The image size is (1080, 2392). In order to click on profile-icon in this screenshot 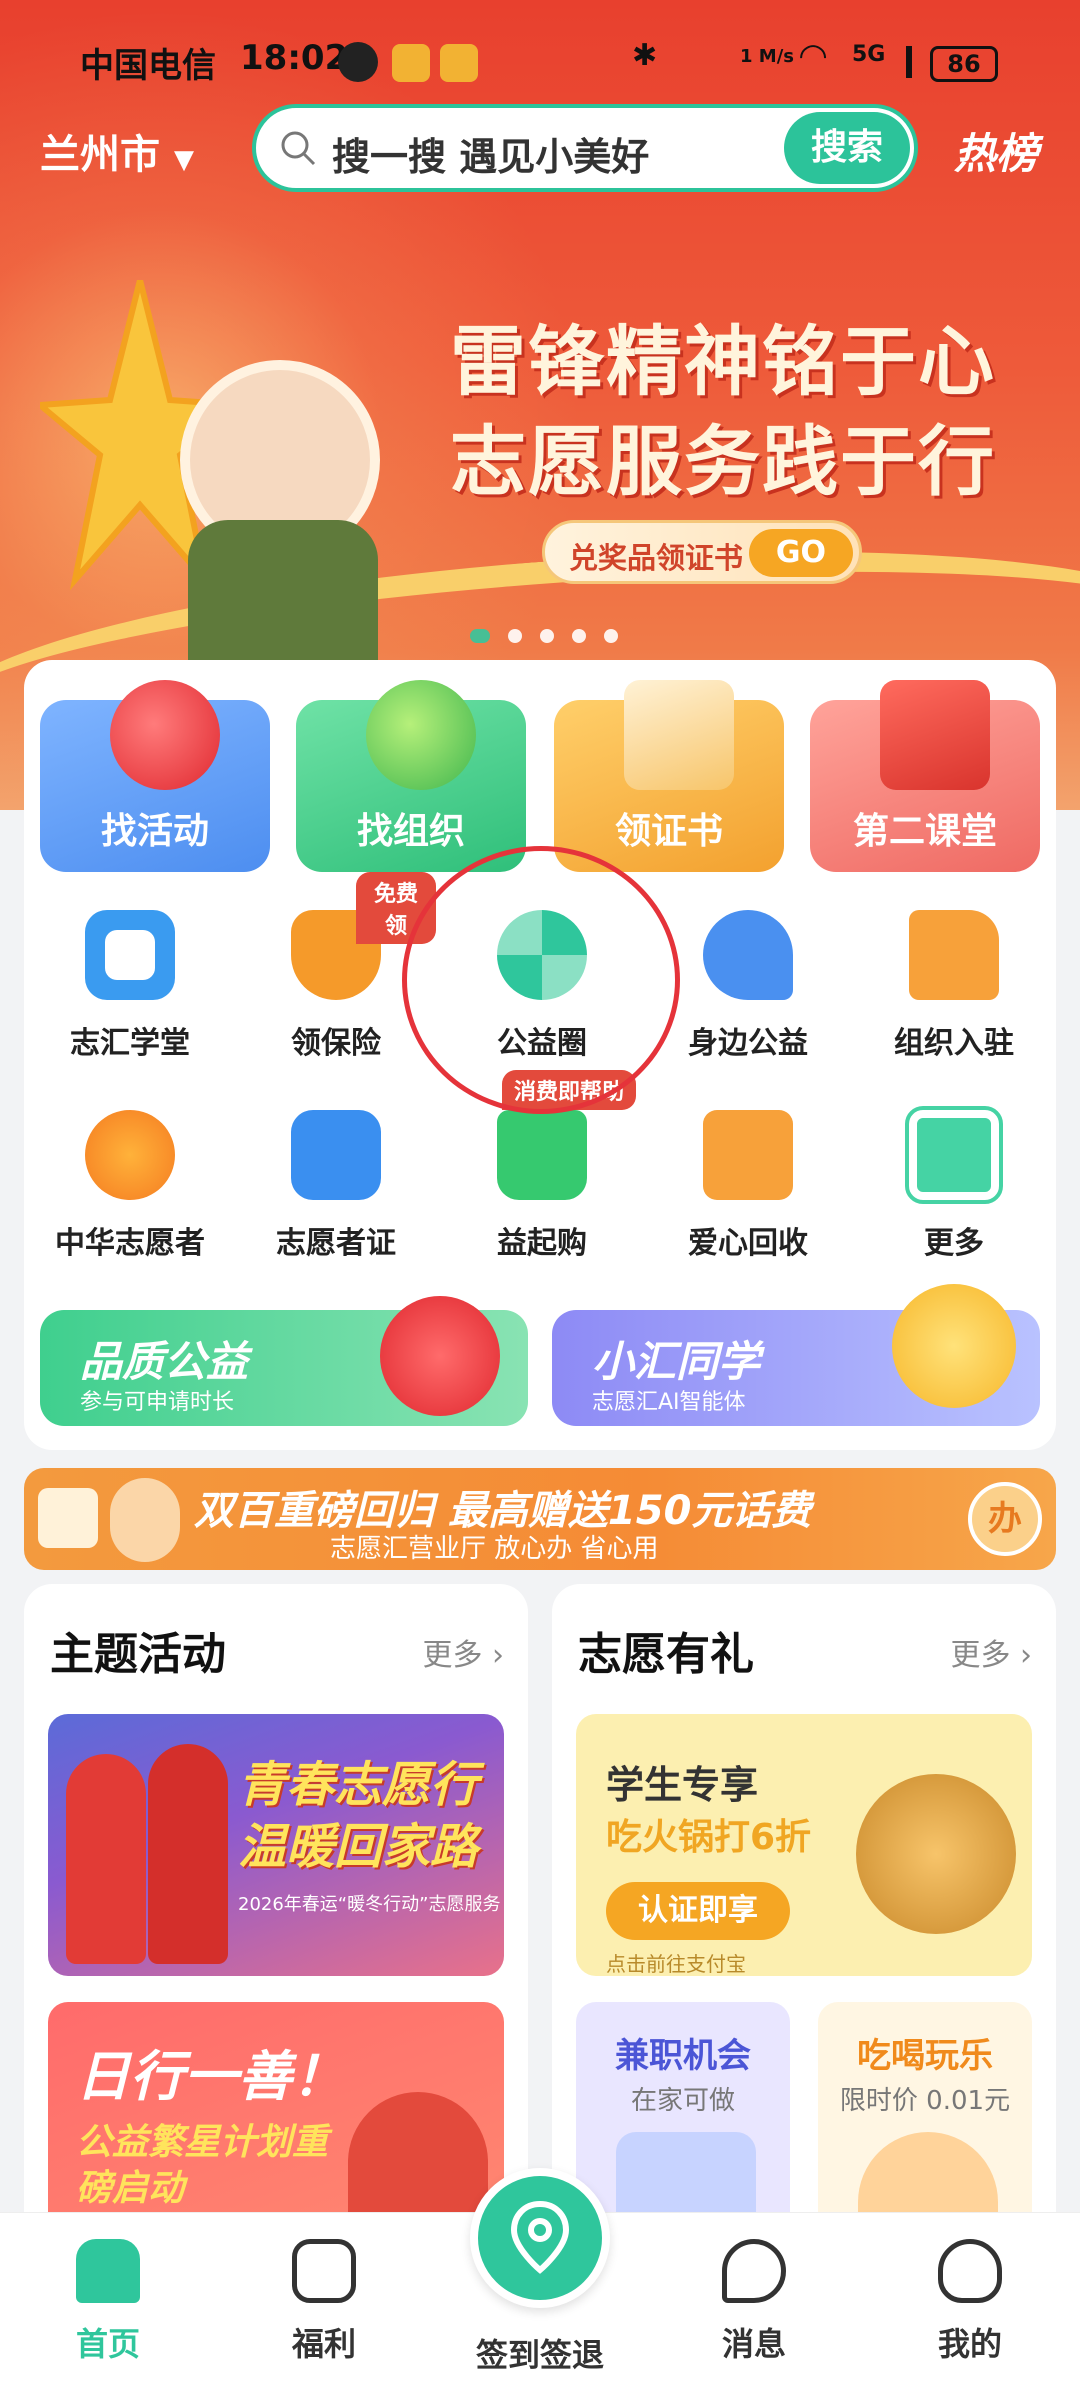, I will do `click(970, 2271)`.